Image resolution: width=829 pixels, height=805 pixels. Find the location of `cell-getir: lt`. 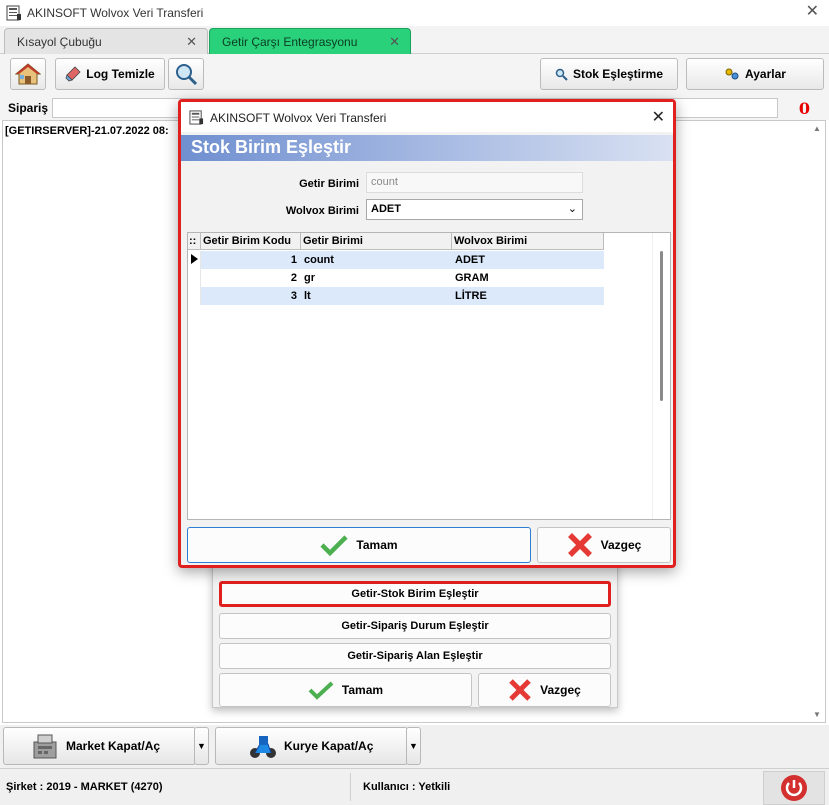

cell-getir: lt is located at coordinates (307, 296).